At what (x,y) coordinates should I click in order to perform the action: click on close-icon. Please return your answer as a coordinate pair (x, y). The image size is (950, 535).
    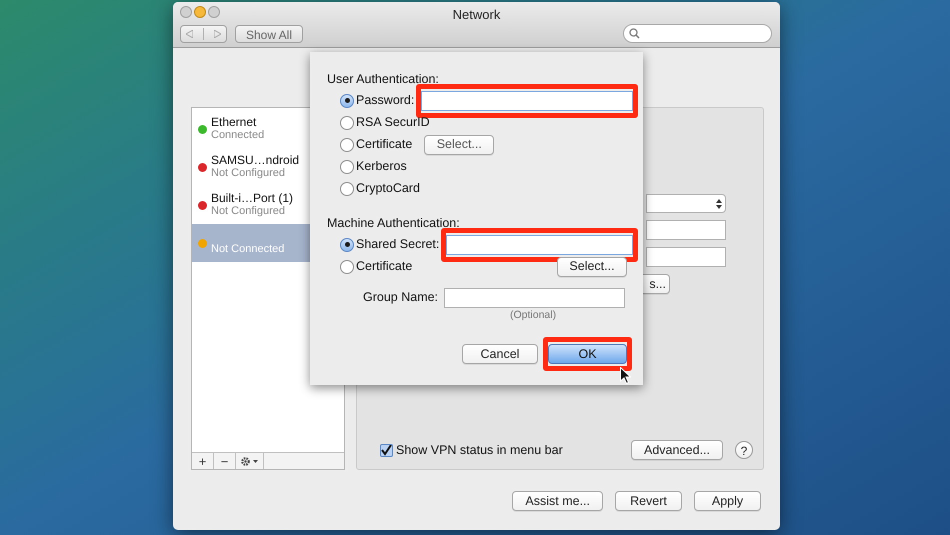
    Looking at the image, I should click on (186, 12).